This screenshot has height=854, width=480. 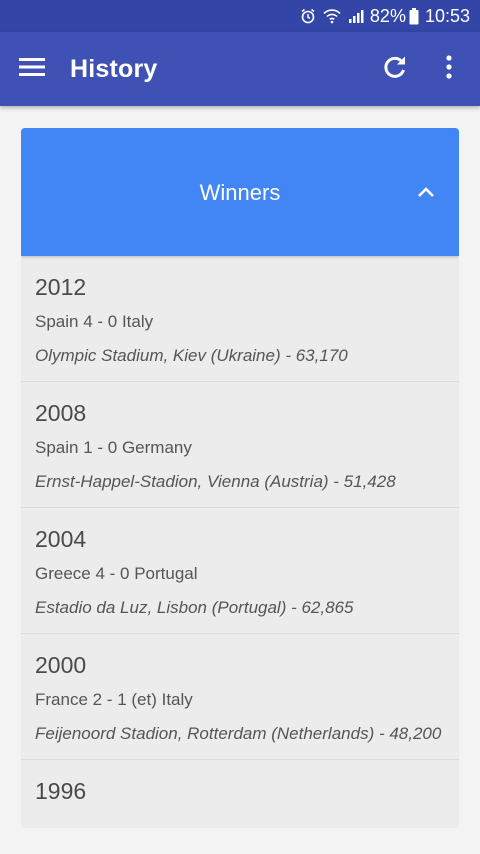 I want to click on menu-icon, so click(x=32, y=69).